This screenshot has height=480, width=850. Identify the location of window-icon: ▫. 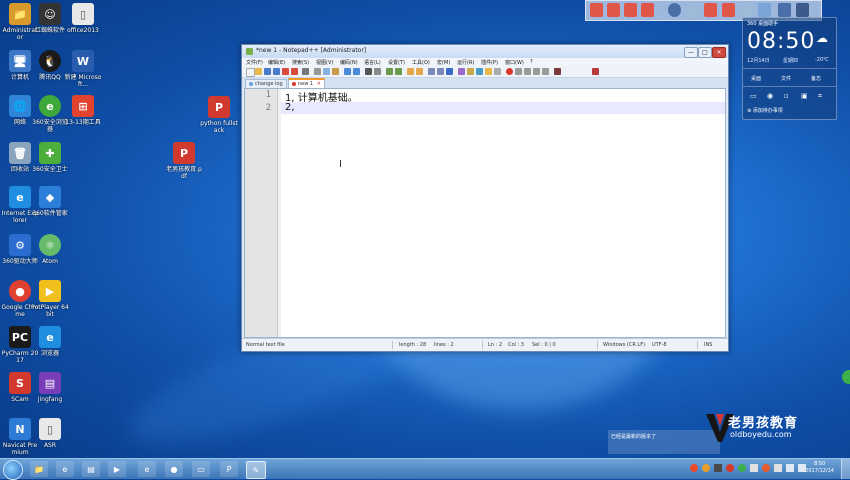
(786, 96).